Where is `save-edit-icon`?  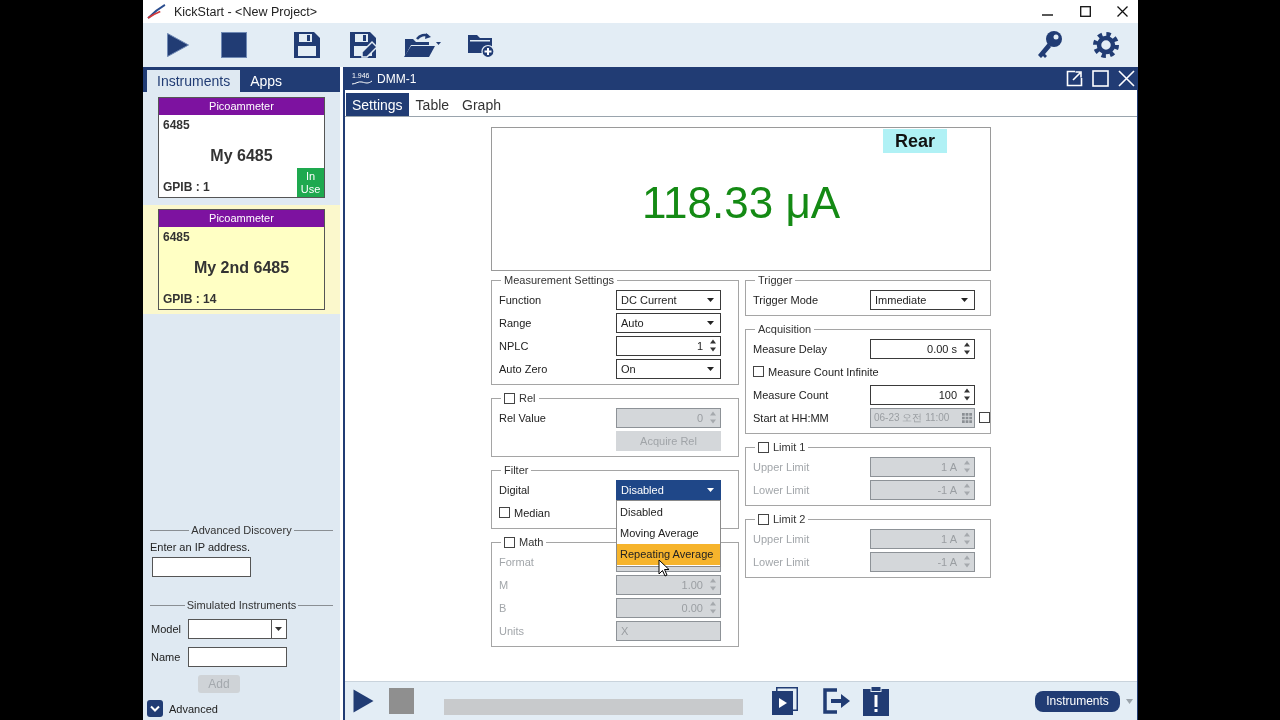 save-edit-icon is located at coordinates (364, 45).